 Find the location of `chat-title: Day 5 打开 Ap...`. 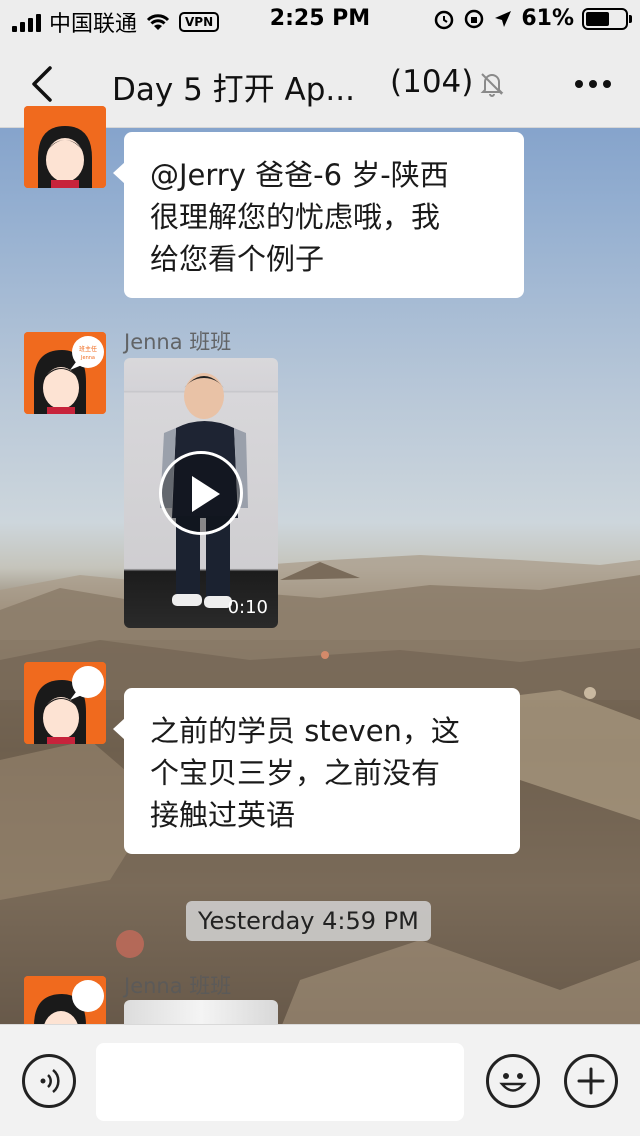

chat-title: Day 5 打开 Ap... is located at coordinates (233, 86).